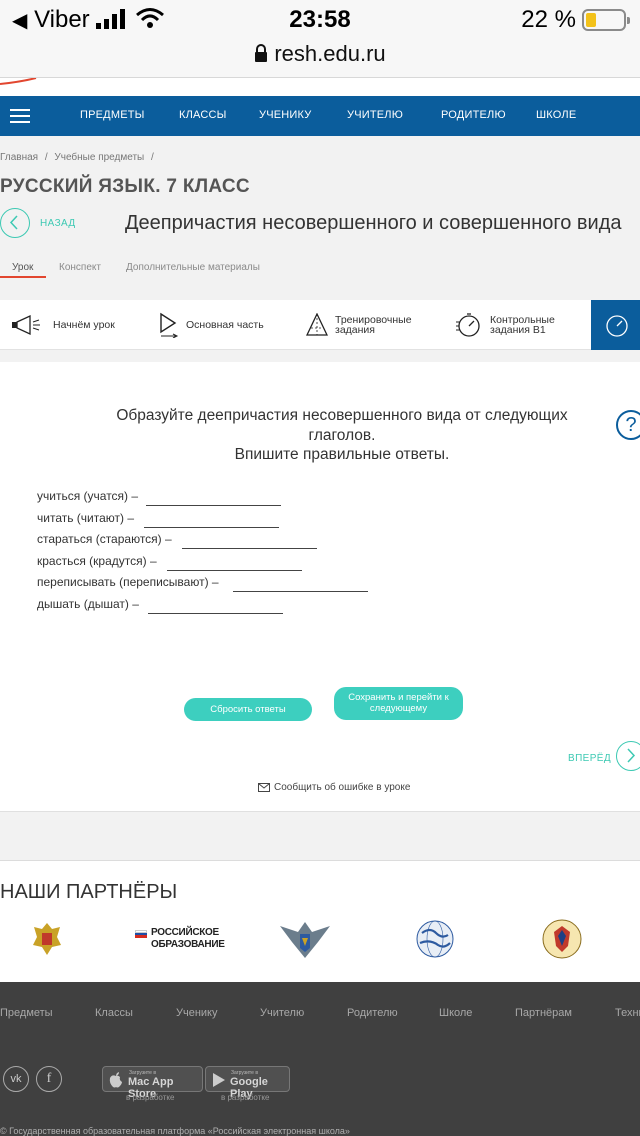 Image resolution: width=640 pixels, height=1136 pixels. I want to click on battery-icon, so click(606, 20).